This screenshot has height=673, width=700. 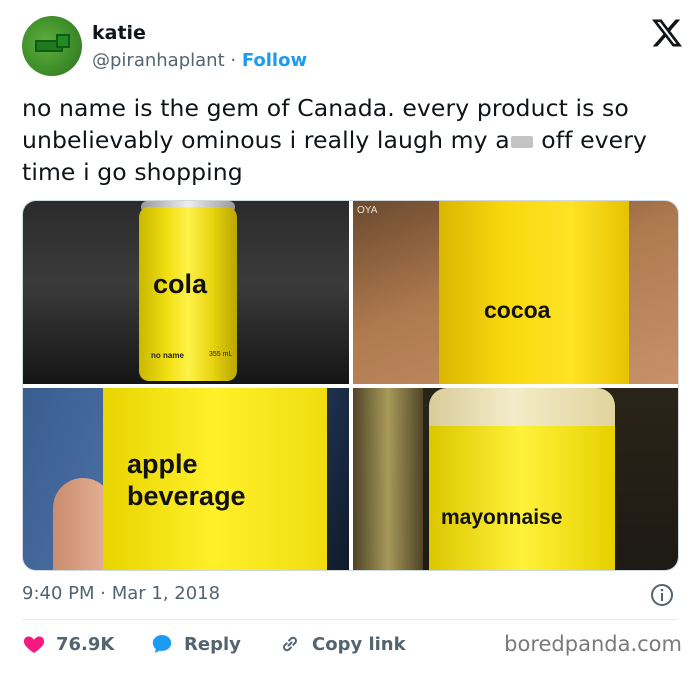 I want to click on handle-row: @piranhaplant · Follow, so click(x=199, y=60).